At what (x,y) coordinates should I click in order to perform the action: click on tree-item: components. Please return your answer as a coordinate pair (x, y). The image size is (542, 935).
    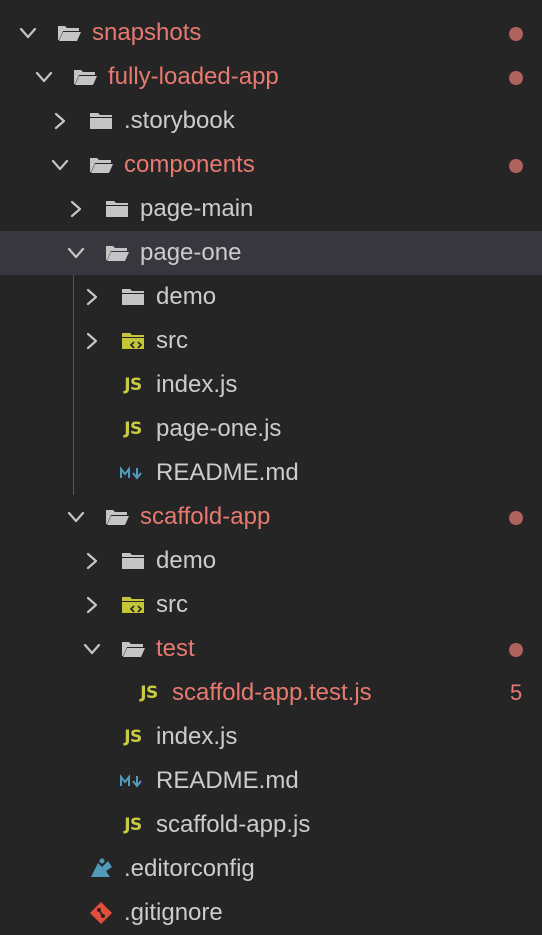
    Looking at the image, I should click on (271, 165).